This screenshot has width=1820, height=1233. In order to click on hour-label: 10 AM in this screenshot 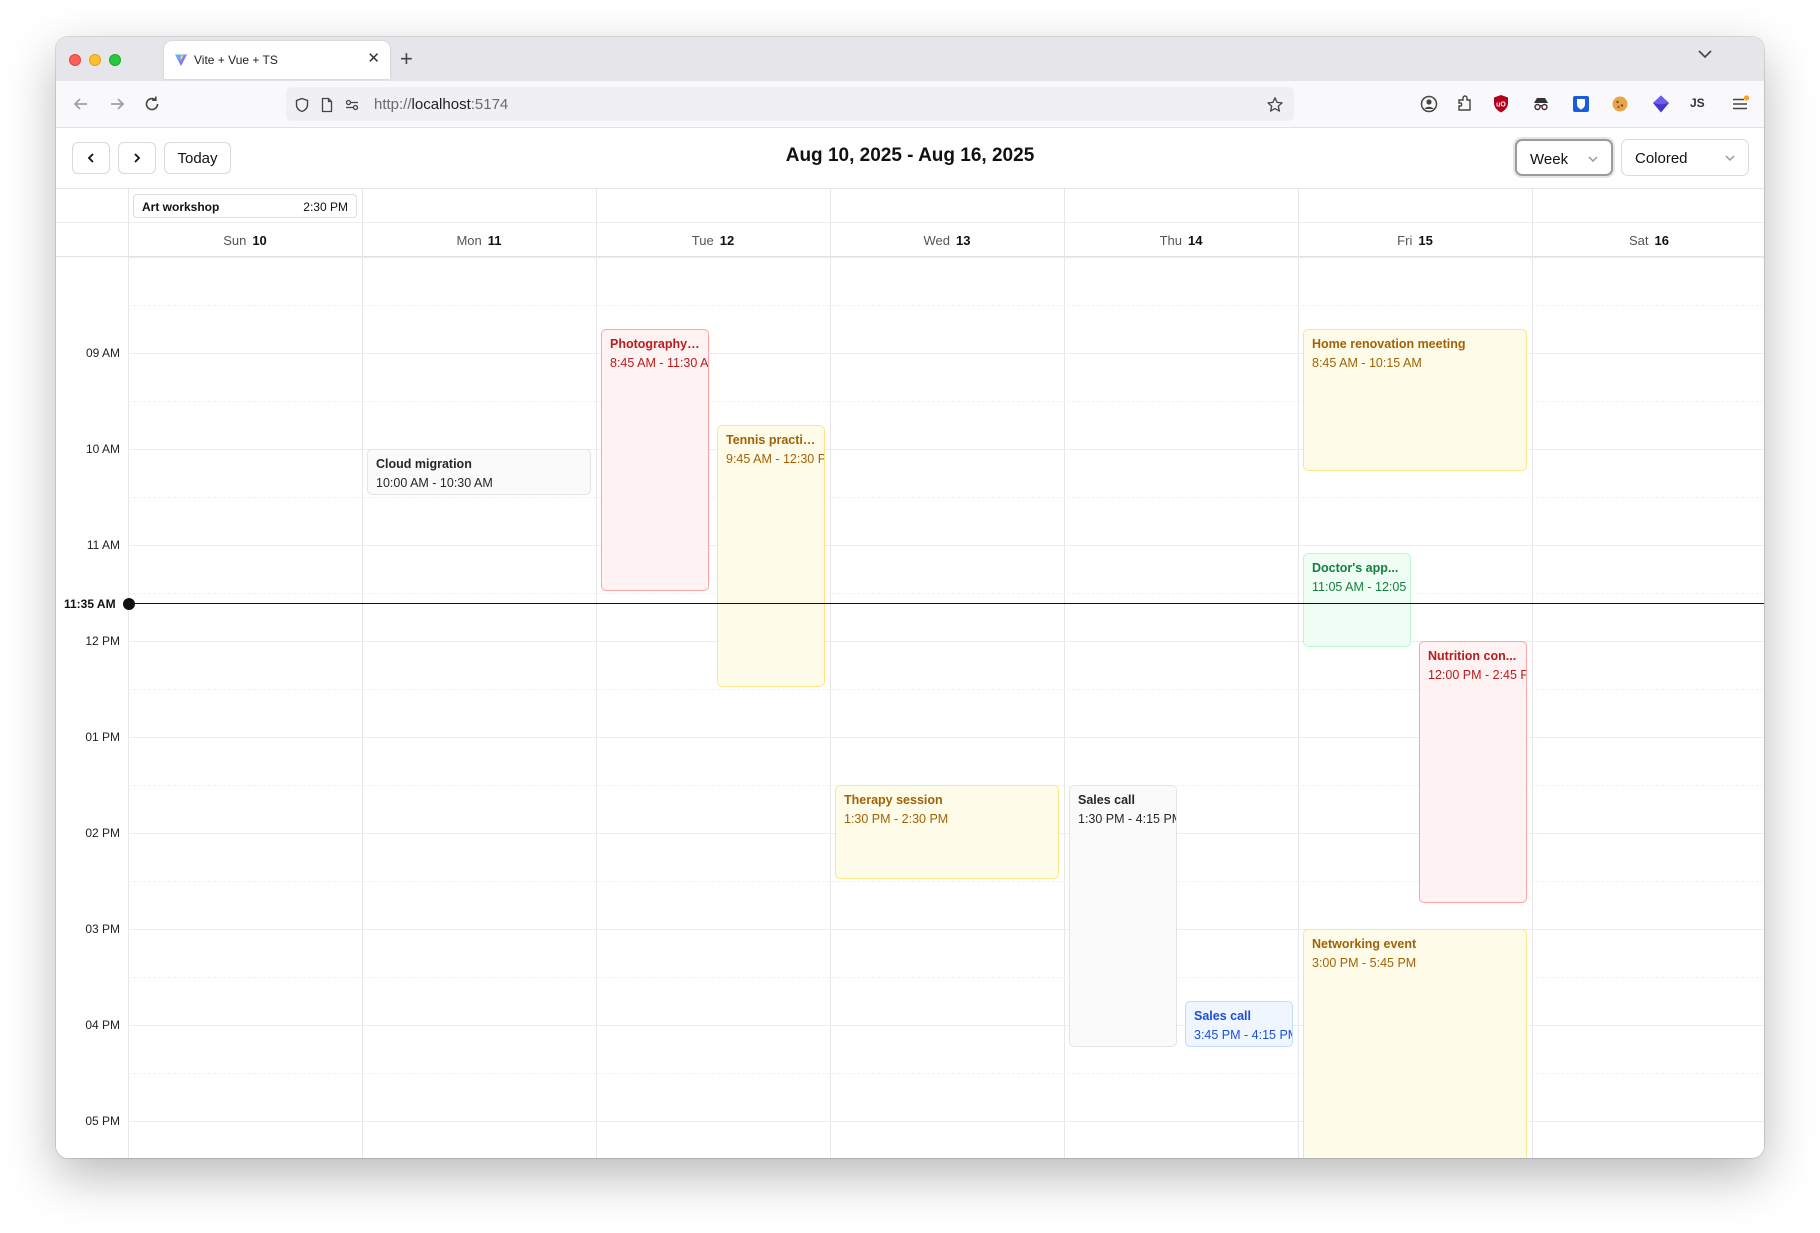, I will do `click(102, 449)`.